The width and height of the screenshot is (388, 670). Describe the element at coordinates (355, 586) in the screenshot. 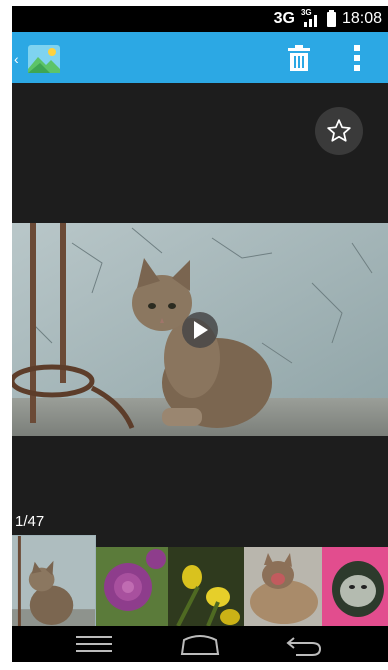

I see `thumbnail-cat-in-pink-bag` at that location.